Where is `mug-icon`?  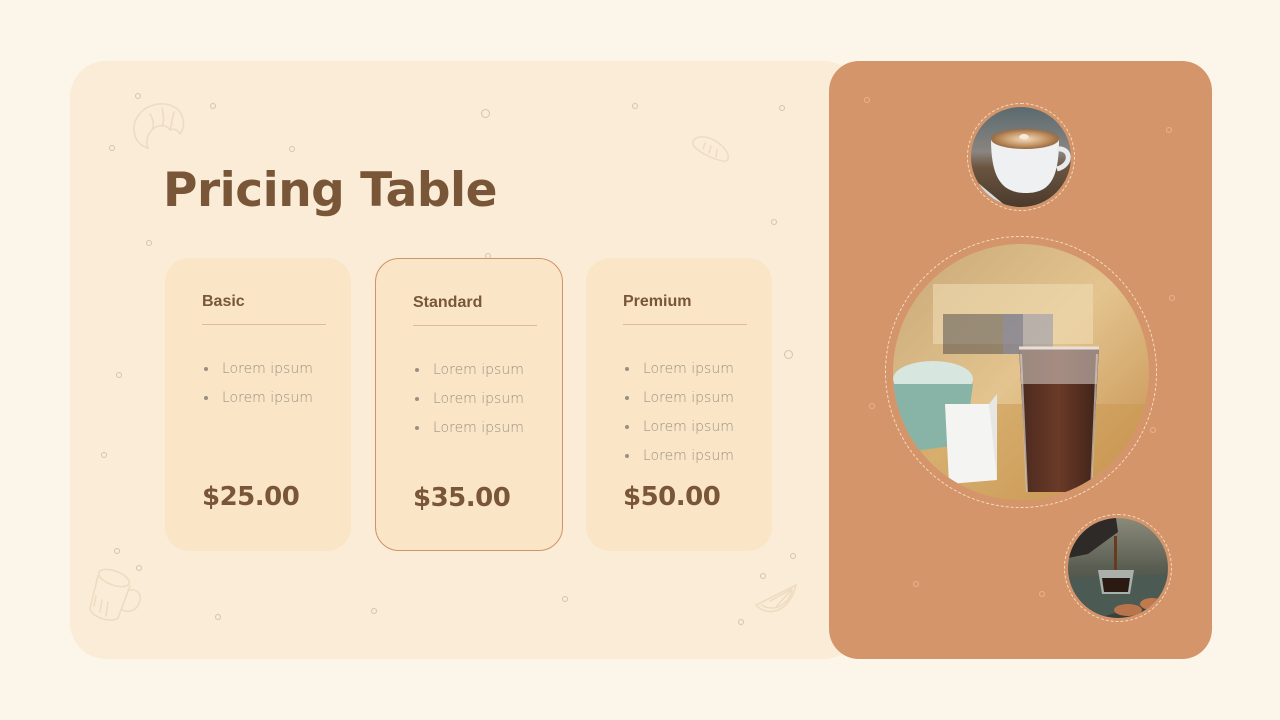 mug-icon is located at coordinates (115, 594).